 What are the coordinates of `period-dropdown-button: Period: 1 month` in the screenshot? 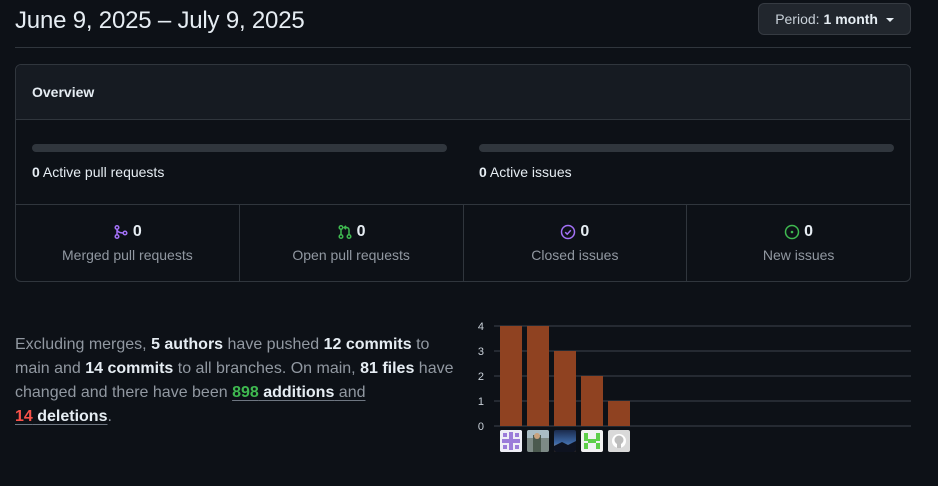 It's located at (834, 19).